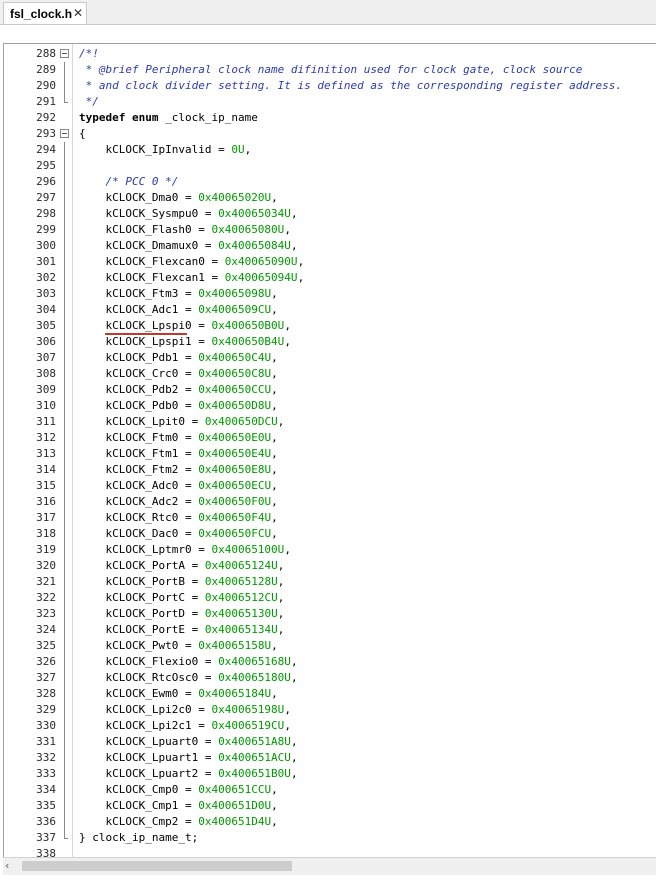  I want to click on code-line: 326 kCLOCK_Flexio0 = 0x40065168U,, so click(330, 662).